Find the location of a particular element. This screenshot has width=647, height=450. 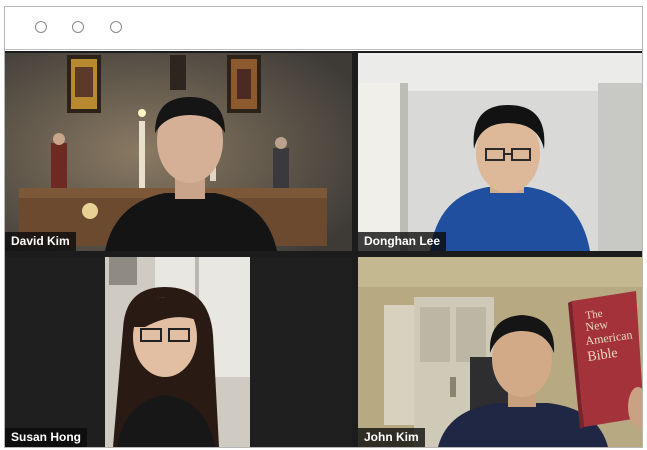

participant-name-label: David Kim is located at coordinates (40, 241).